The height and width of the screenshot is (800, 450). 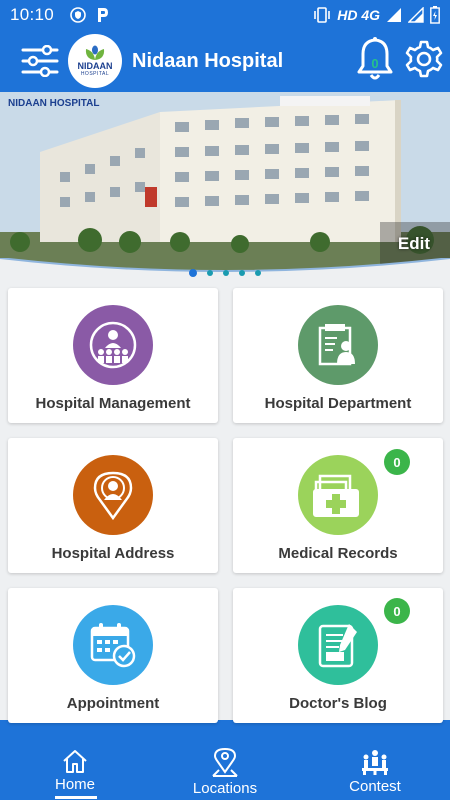 I want to click on shield-icon, so click(x=78, y=15).